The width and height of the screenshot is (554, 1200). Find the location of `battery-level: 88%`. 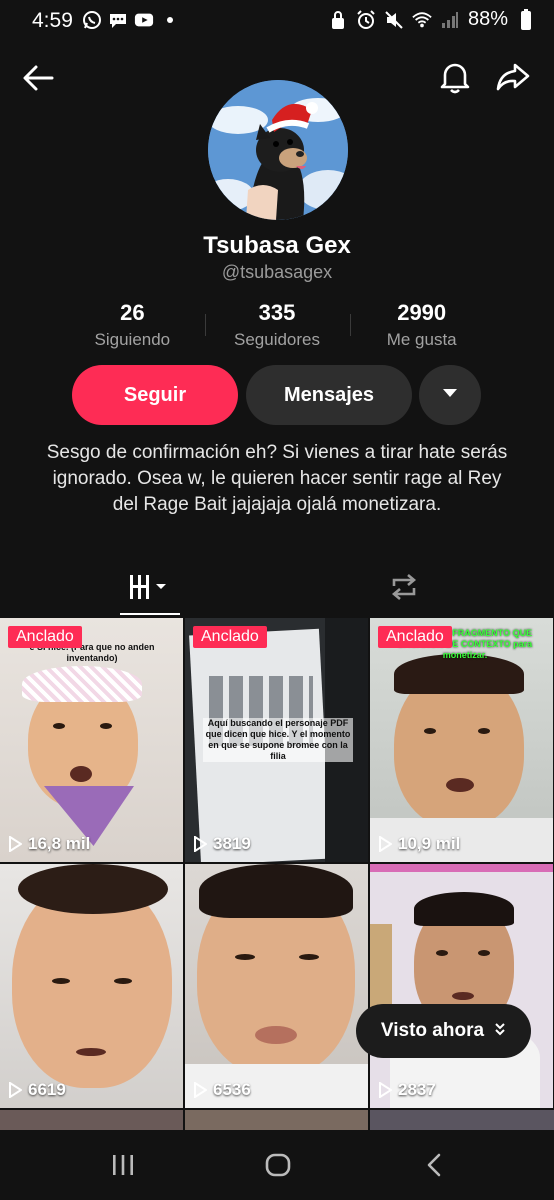

battery-level: 88% is located at coordinates (487, 19).